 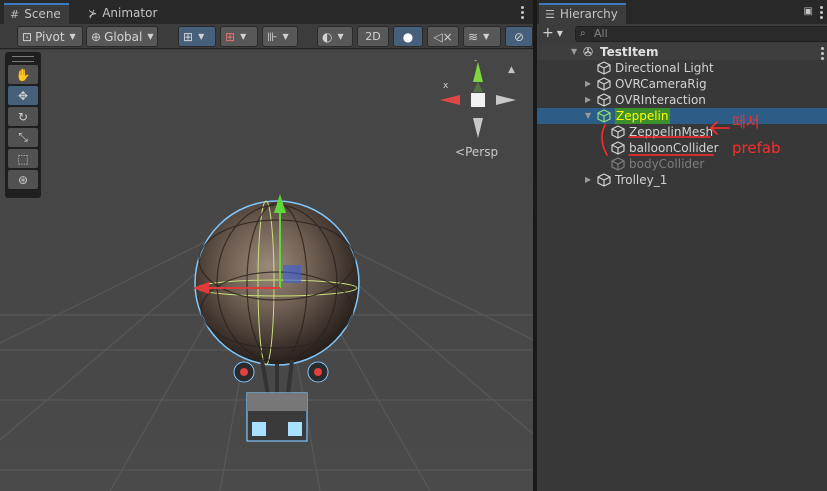 I want to click on lock-icon: ▲, so click(x=511, y=70).